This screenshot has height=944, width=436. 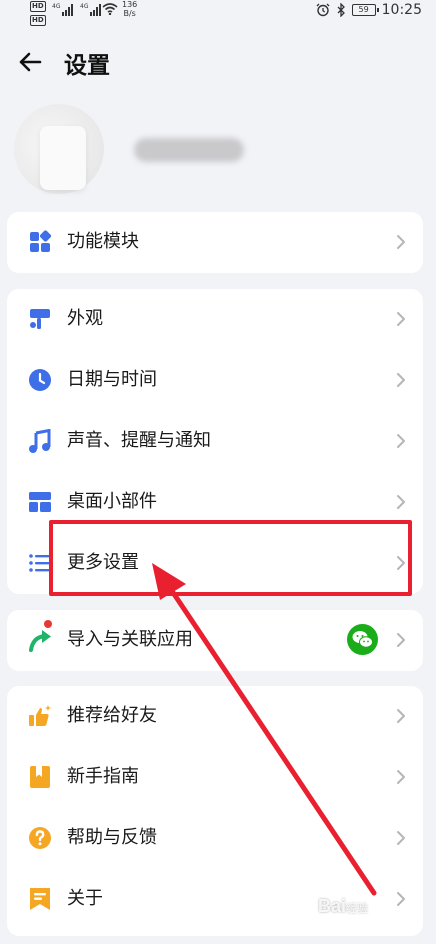 I want to click on modules-card: 功能模块, so click(x=215, y=242).